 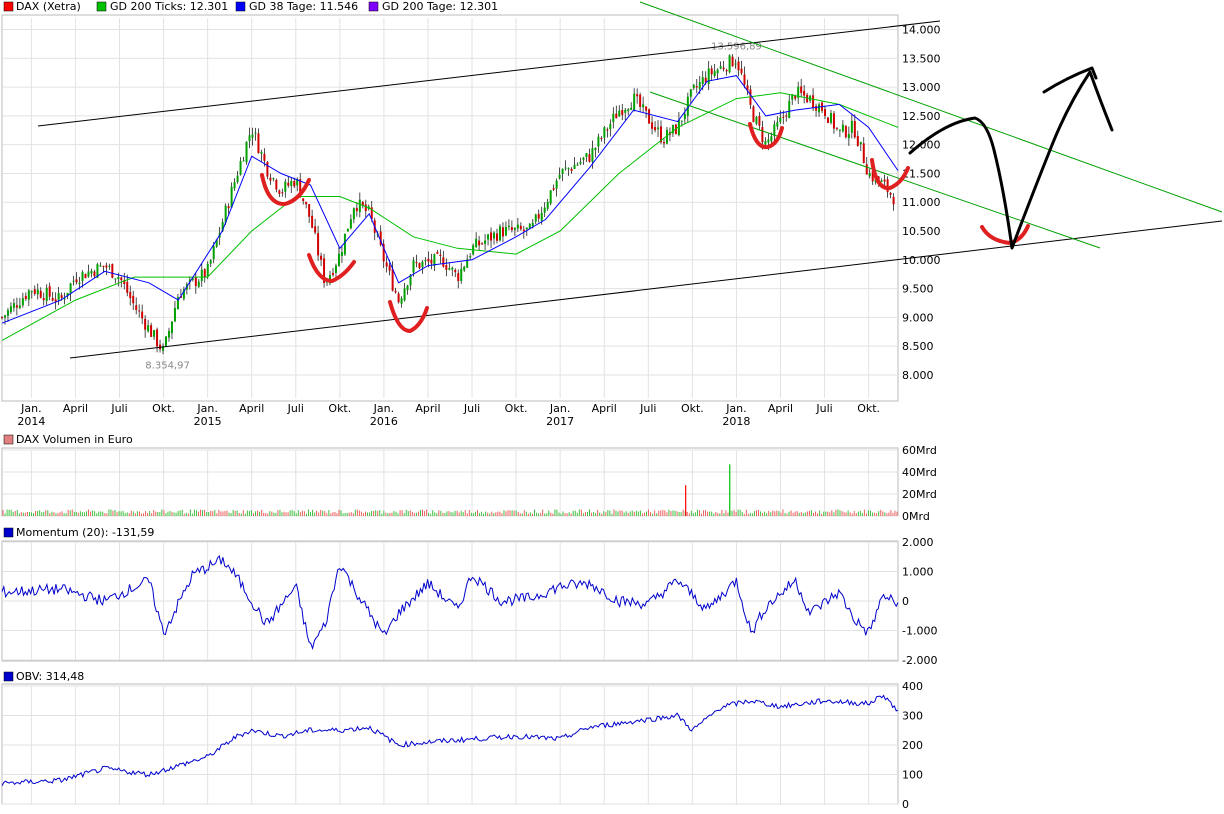 What do you see at coordinates (85, 532) in the screenshot?
I see `momentum-title: Momentum (20): -131,59` at bounding box center [85, 532].